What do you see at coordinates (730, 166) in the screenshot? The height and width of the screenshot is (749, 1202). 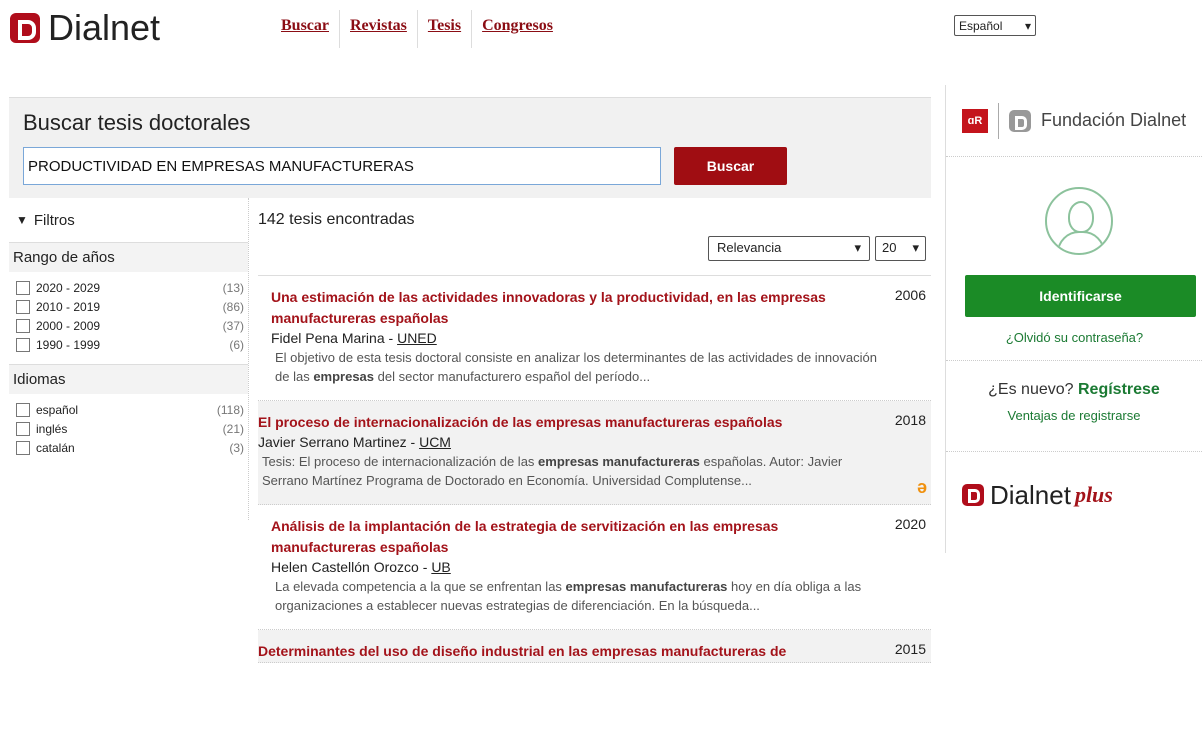 I see `search-button: Buscar` at bounding box center [730, 166].